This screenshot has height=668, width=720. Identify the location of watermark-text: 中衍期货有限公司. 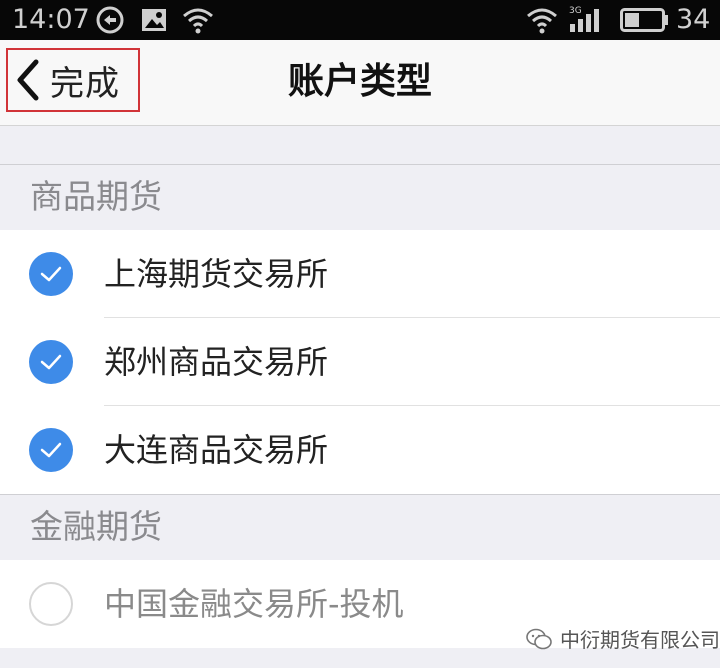
(640, 640).